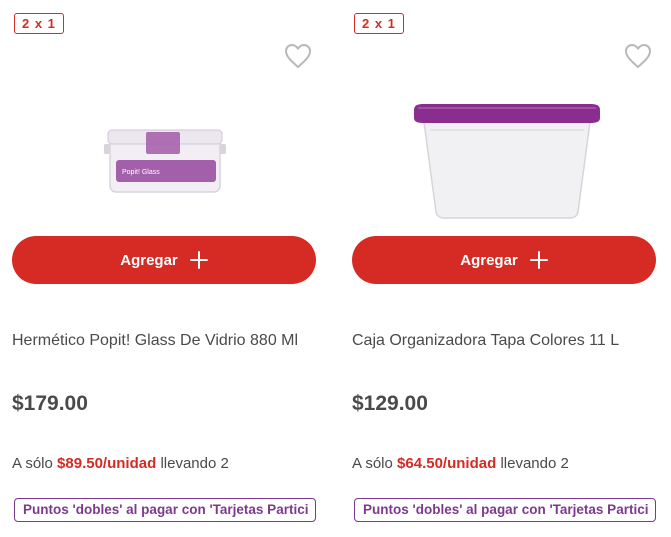 This screenshot has width=671, height=537. Describe the element at coordinates (165, 150) in the screenshot. I see `product-image: Popit! Glass` at that location.